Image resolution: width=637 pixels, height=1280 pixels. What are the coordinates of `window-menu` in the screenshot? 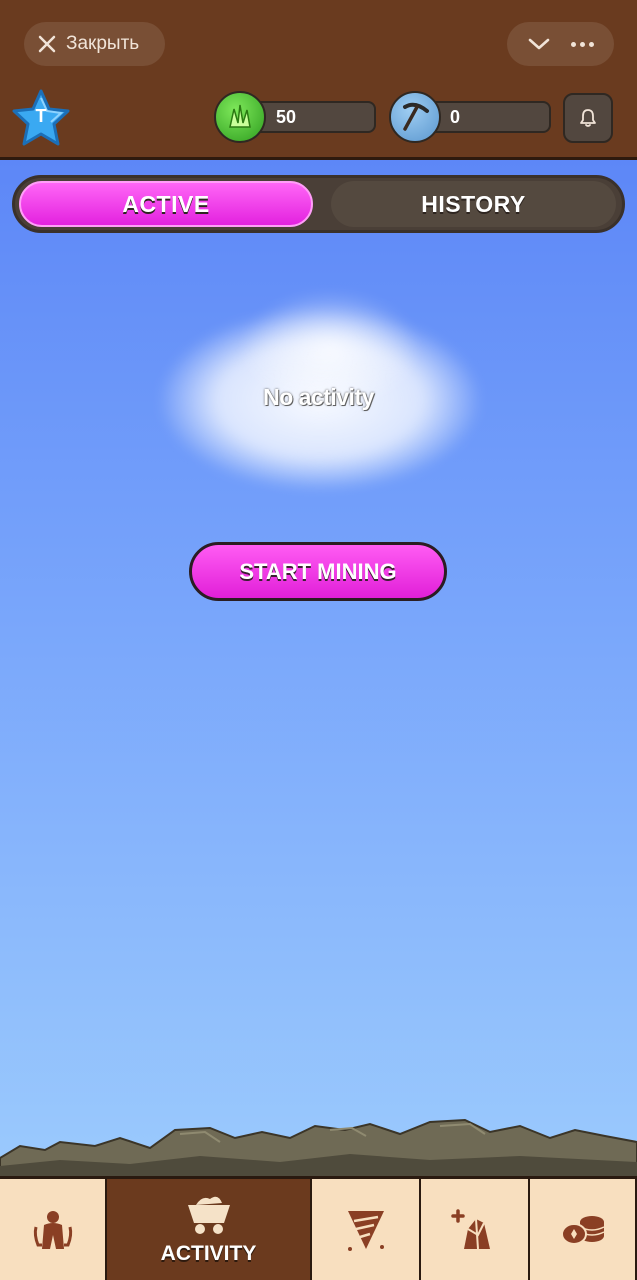 It's located at (560, 44).